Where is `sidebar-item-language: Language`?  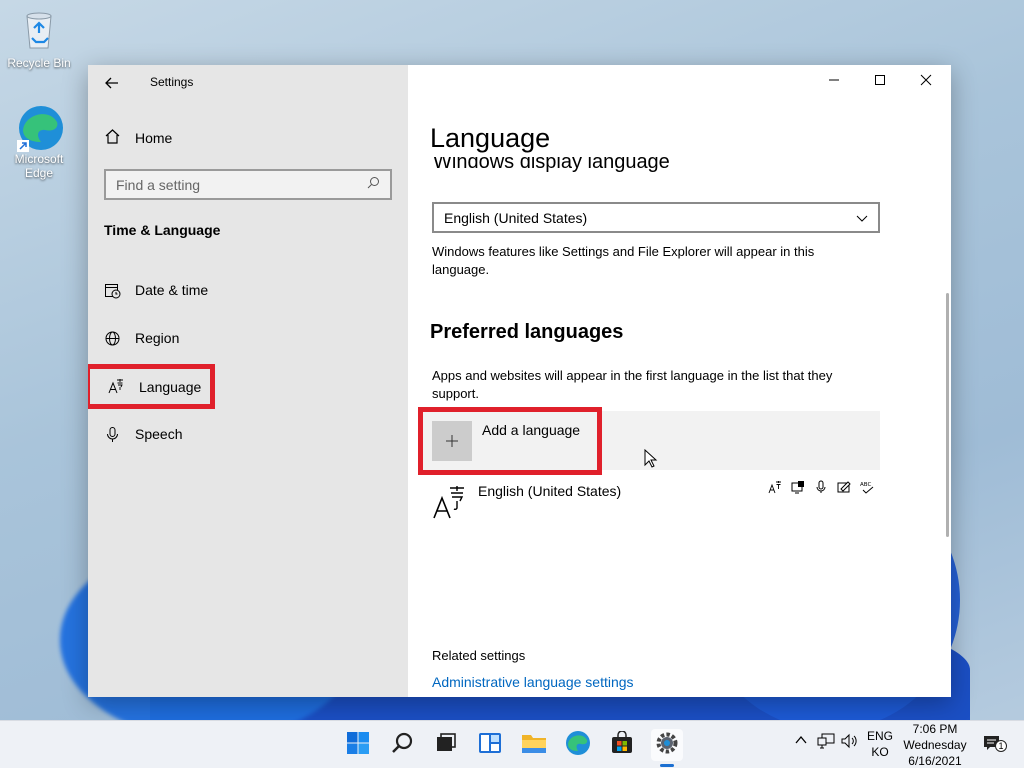
sidebar-item-language: Language is located at coordinates (151, 386).